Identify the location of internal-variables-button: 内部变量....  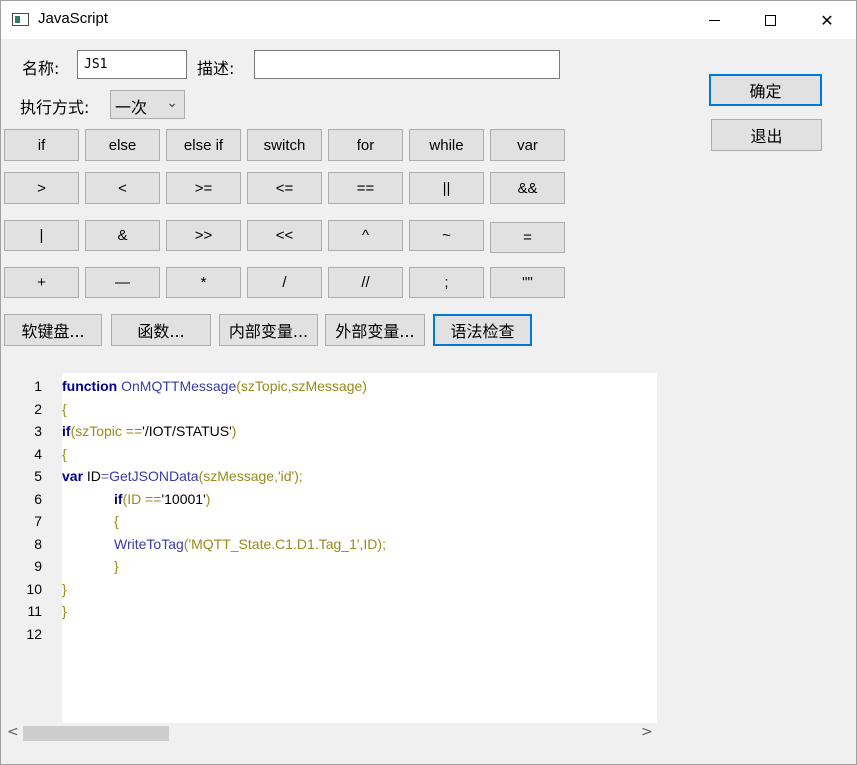
(268, 330).